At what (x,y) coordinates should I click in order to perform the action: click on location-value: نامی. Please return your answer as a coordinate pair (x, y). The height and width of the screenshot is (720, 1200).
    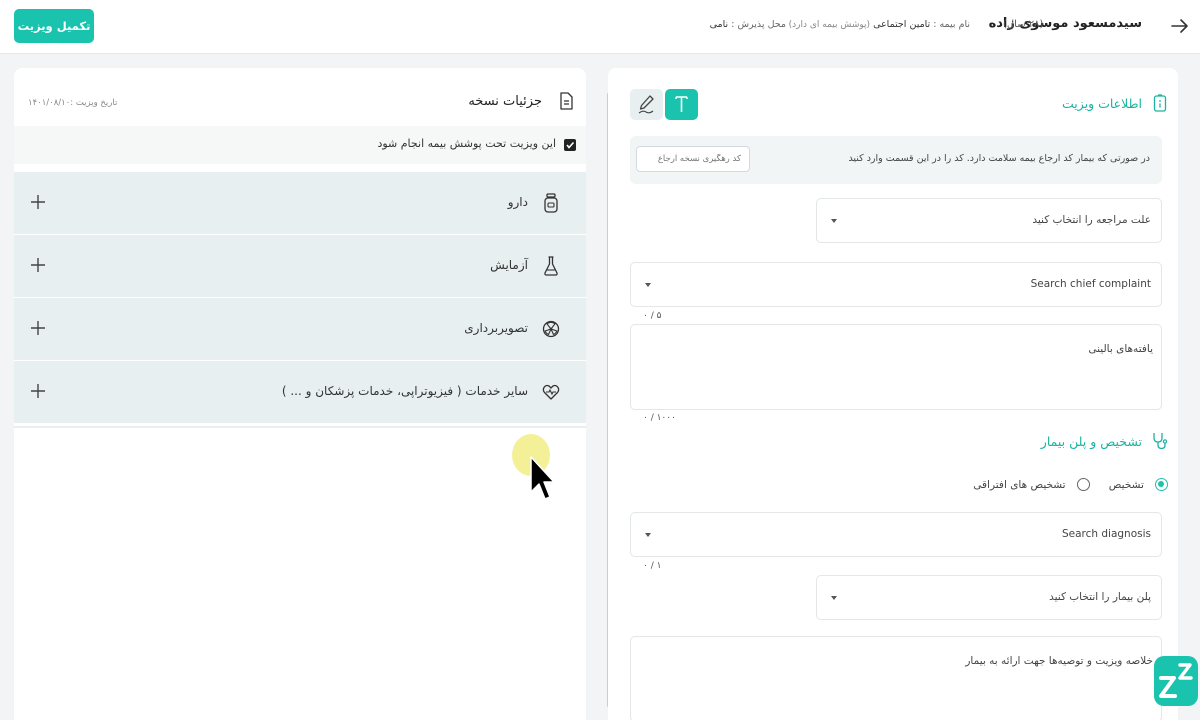
    Looking at the image, I should click on (719, 24).